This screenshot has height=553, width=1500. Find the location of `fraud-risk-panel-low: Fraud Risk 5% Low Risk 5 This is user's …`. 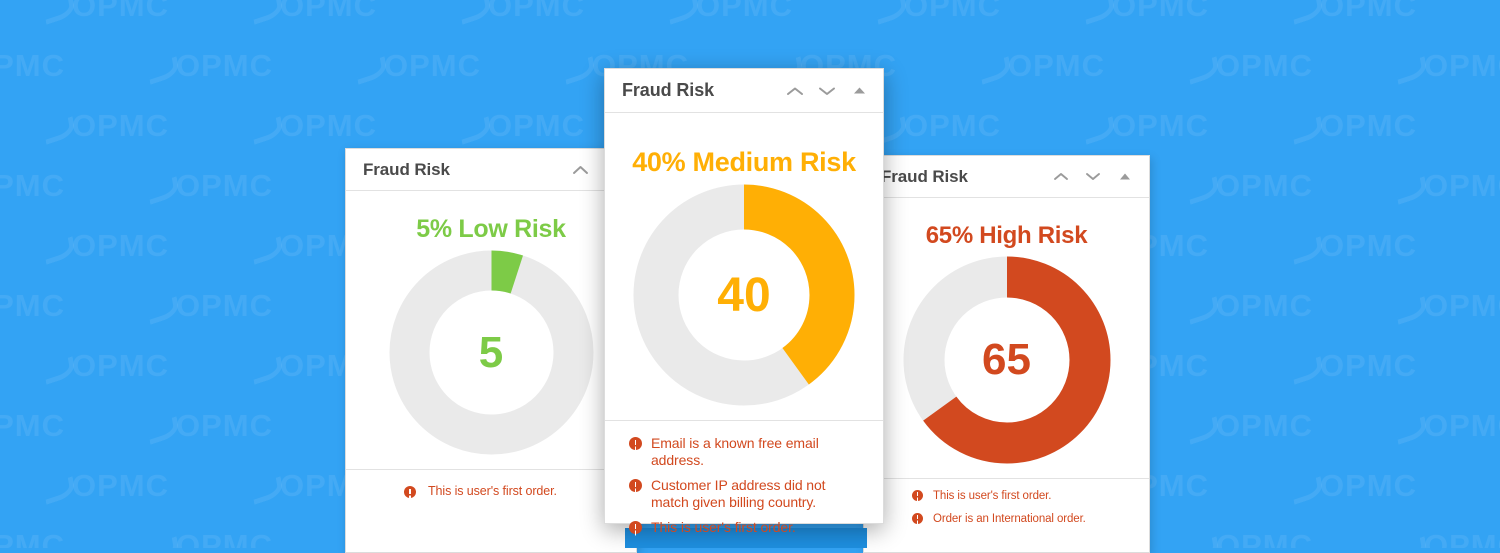

fraud-risk-panel-low: Fraud Risk 5% Low Risk 5 This is user's … is located at coordinates (491, 350).